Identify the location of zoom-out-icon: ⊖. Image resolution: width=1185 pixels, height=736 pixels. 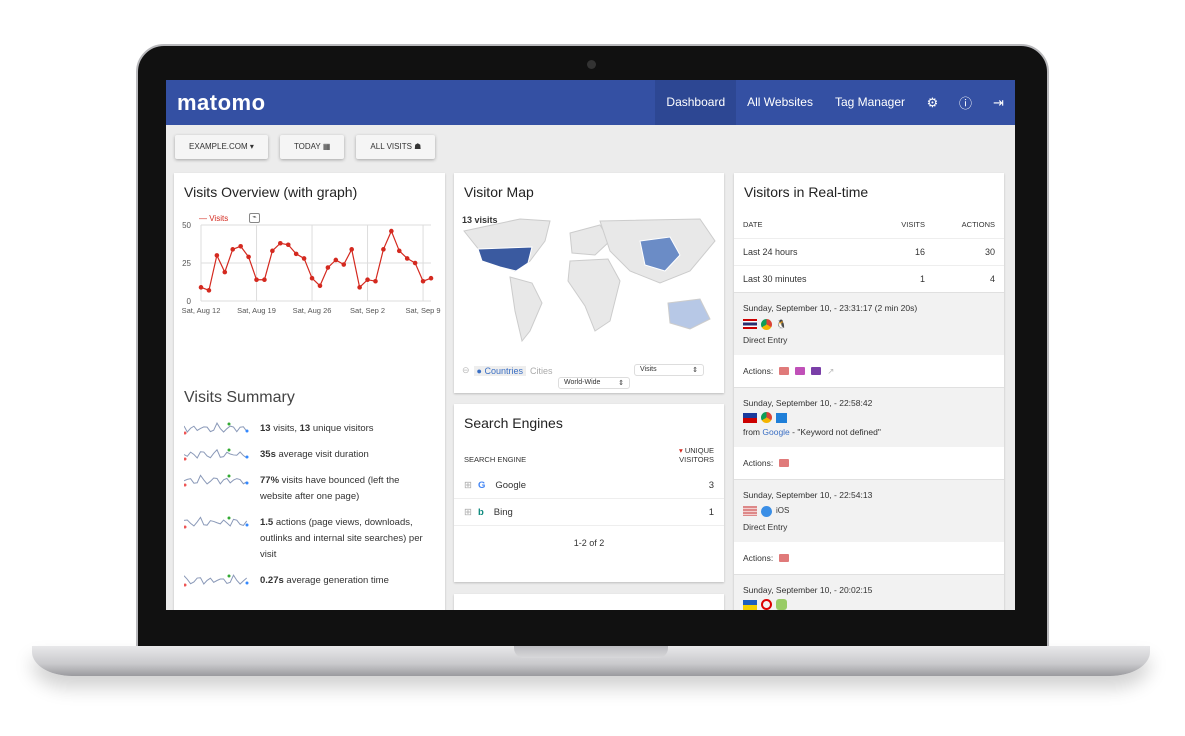
(466, 370).